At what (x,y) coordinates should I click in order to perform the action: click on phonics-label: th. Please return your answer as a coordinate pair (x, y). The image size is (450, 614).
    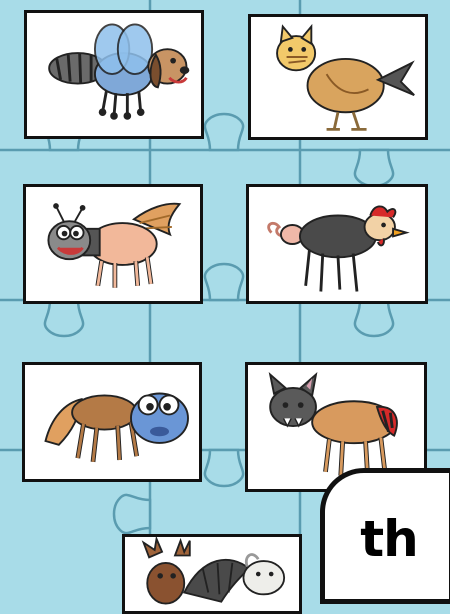
    Looking at the image, I should click on (389, 539).